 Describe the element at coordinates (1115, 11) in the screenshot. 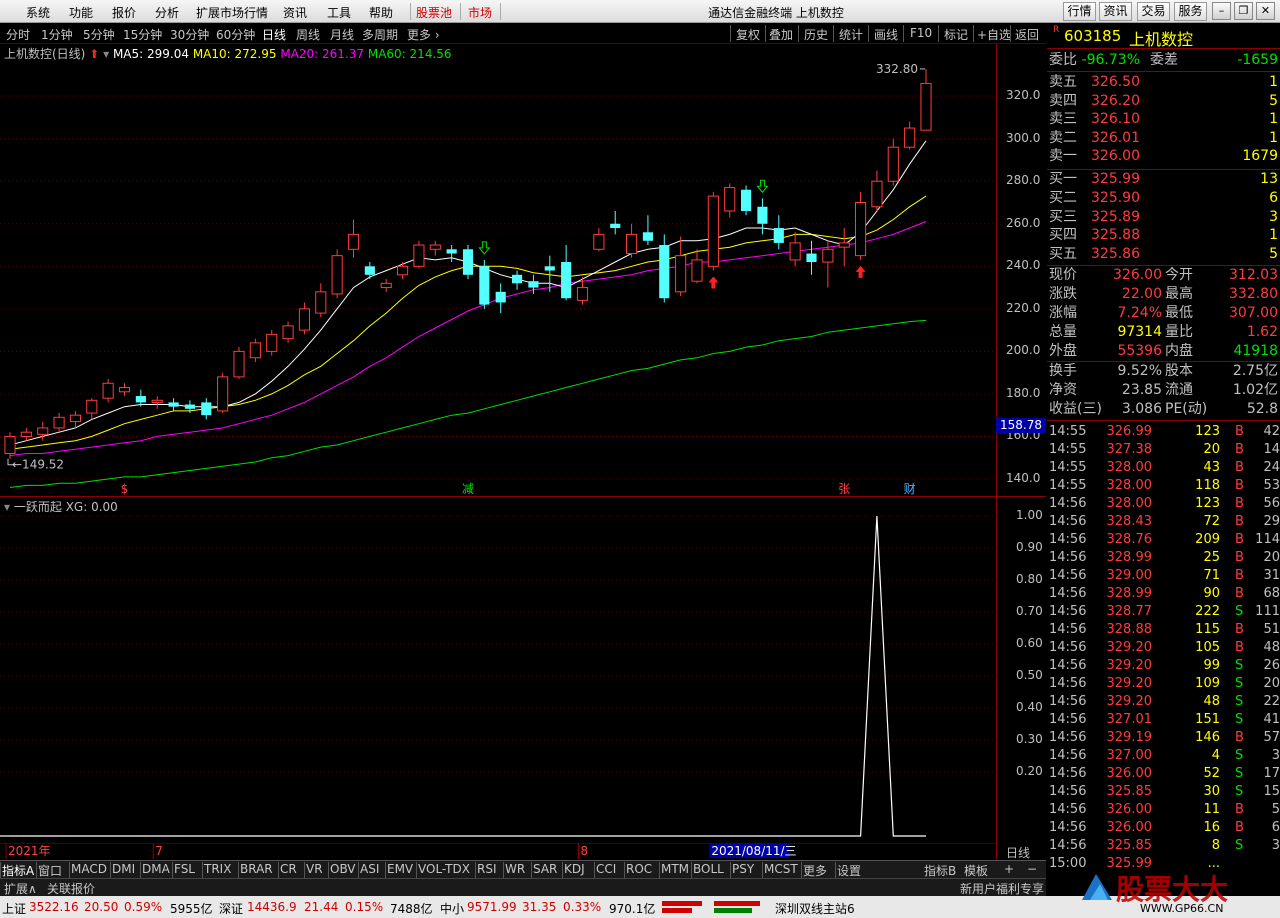

I see `btn-info: 资讯` at that location.